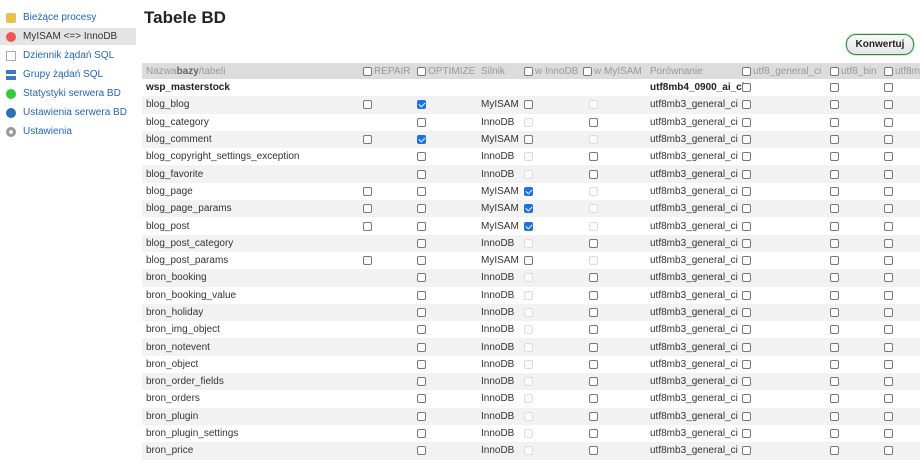 The width and height of the screenshot is (920, 460). What do you see at coordinates (902, 71) in the screenshot?
I see `header-utf8mi: utf8mi` at bounding box center [902, 71].